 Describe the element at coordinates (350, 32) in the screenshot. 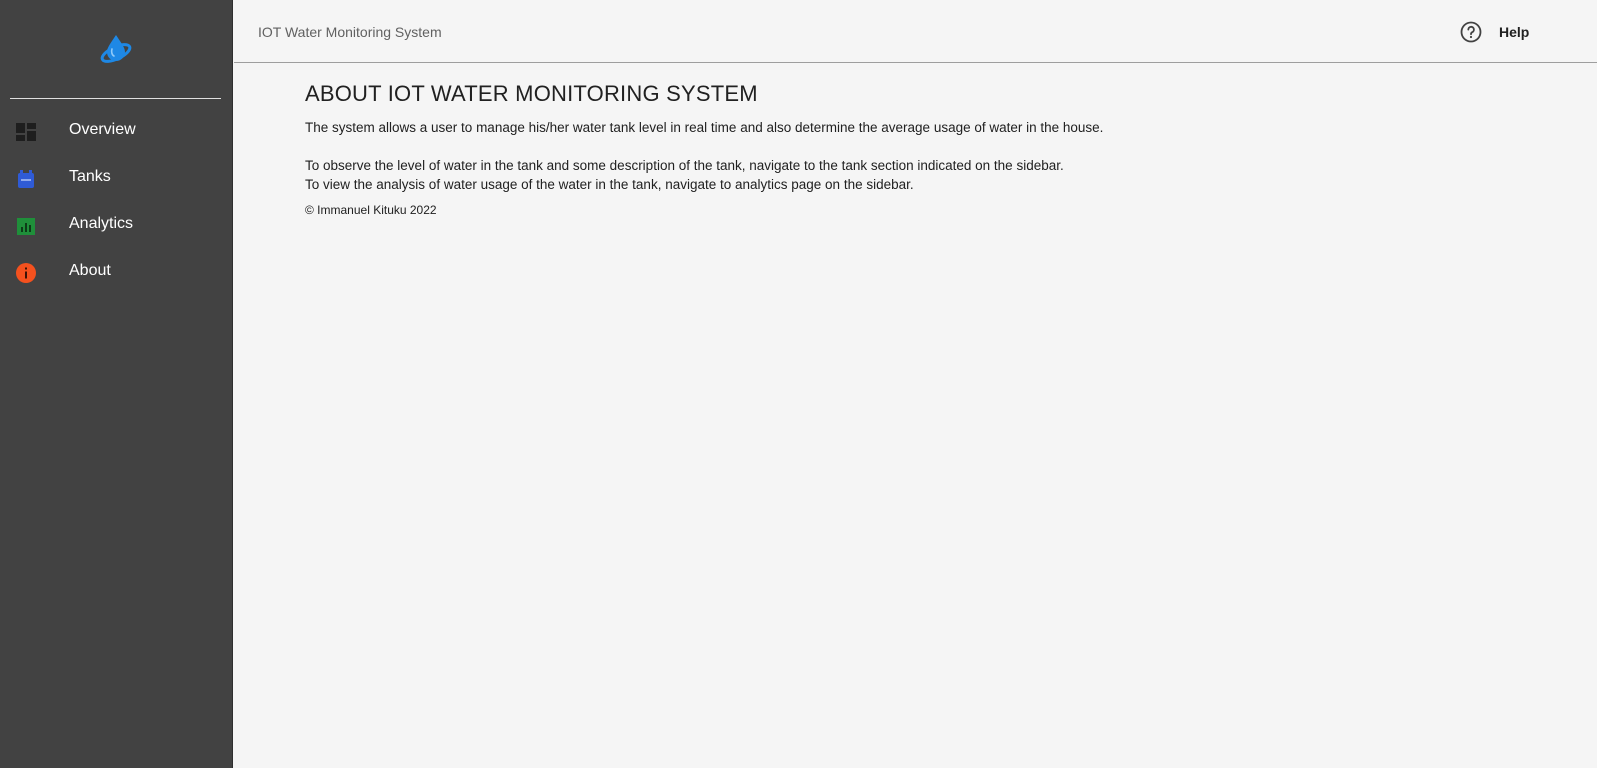

I see `app-title: IOT Water Monitoring System` at that location.